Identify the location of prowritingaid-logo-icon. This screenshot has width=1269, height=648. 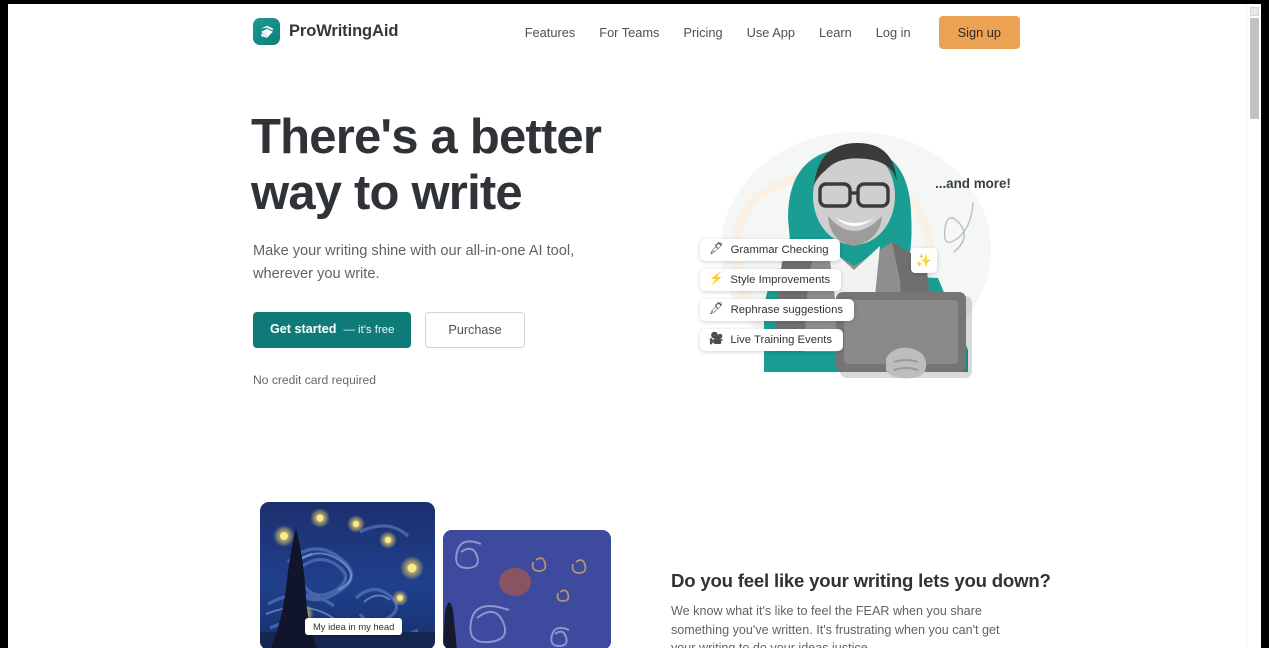
(266, 31).